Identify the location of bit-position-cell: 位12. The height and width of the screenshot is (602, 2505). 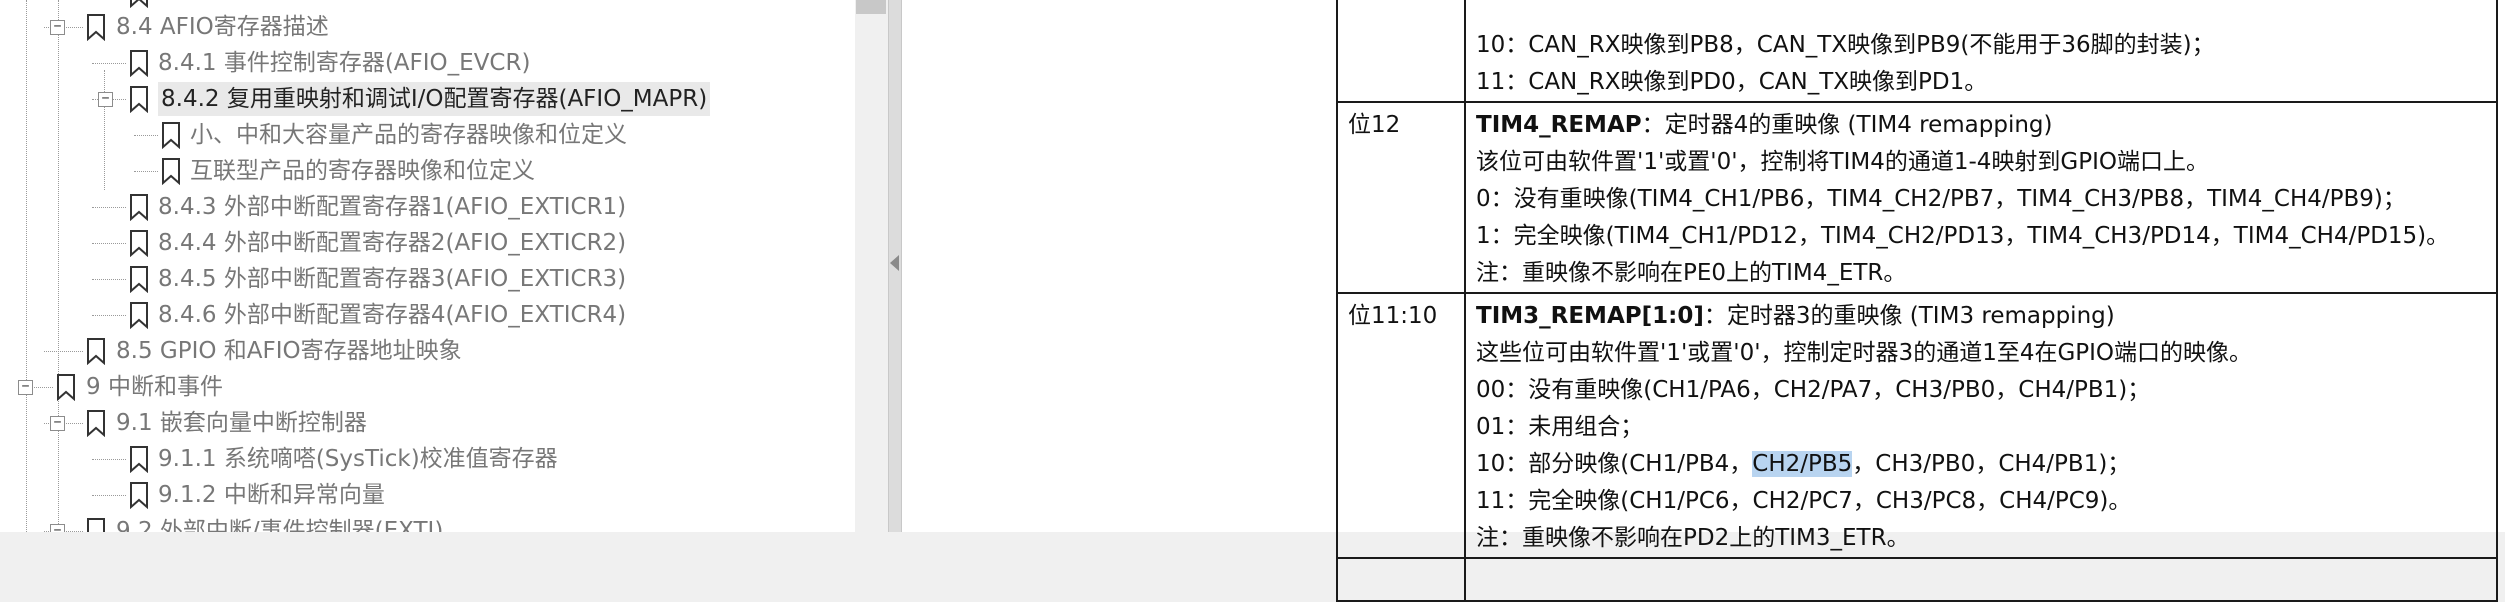
(1401, 197).